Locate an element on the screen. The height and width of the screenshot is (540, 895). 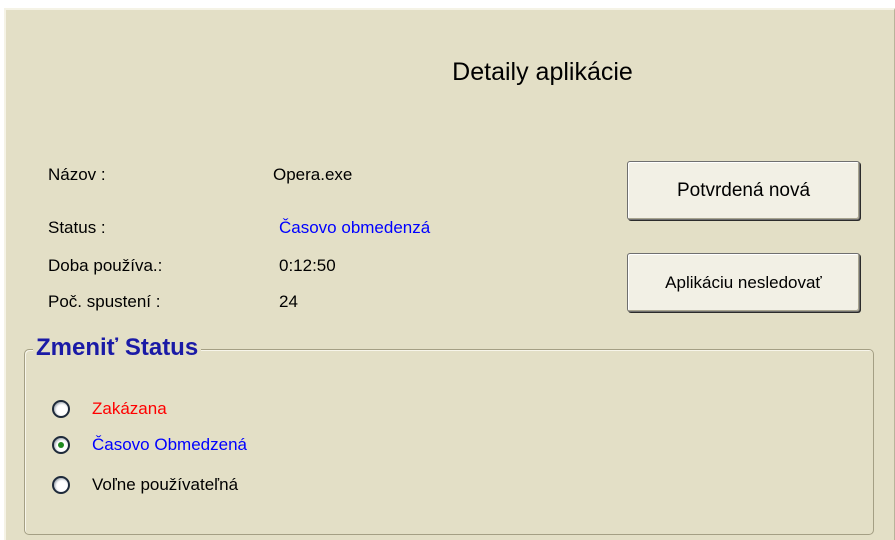
radio-option-time-limited: Časovo Obmedzená is located at coordinates (149, 445).